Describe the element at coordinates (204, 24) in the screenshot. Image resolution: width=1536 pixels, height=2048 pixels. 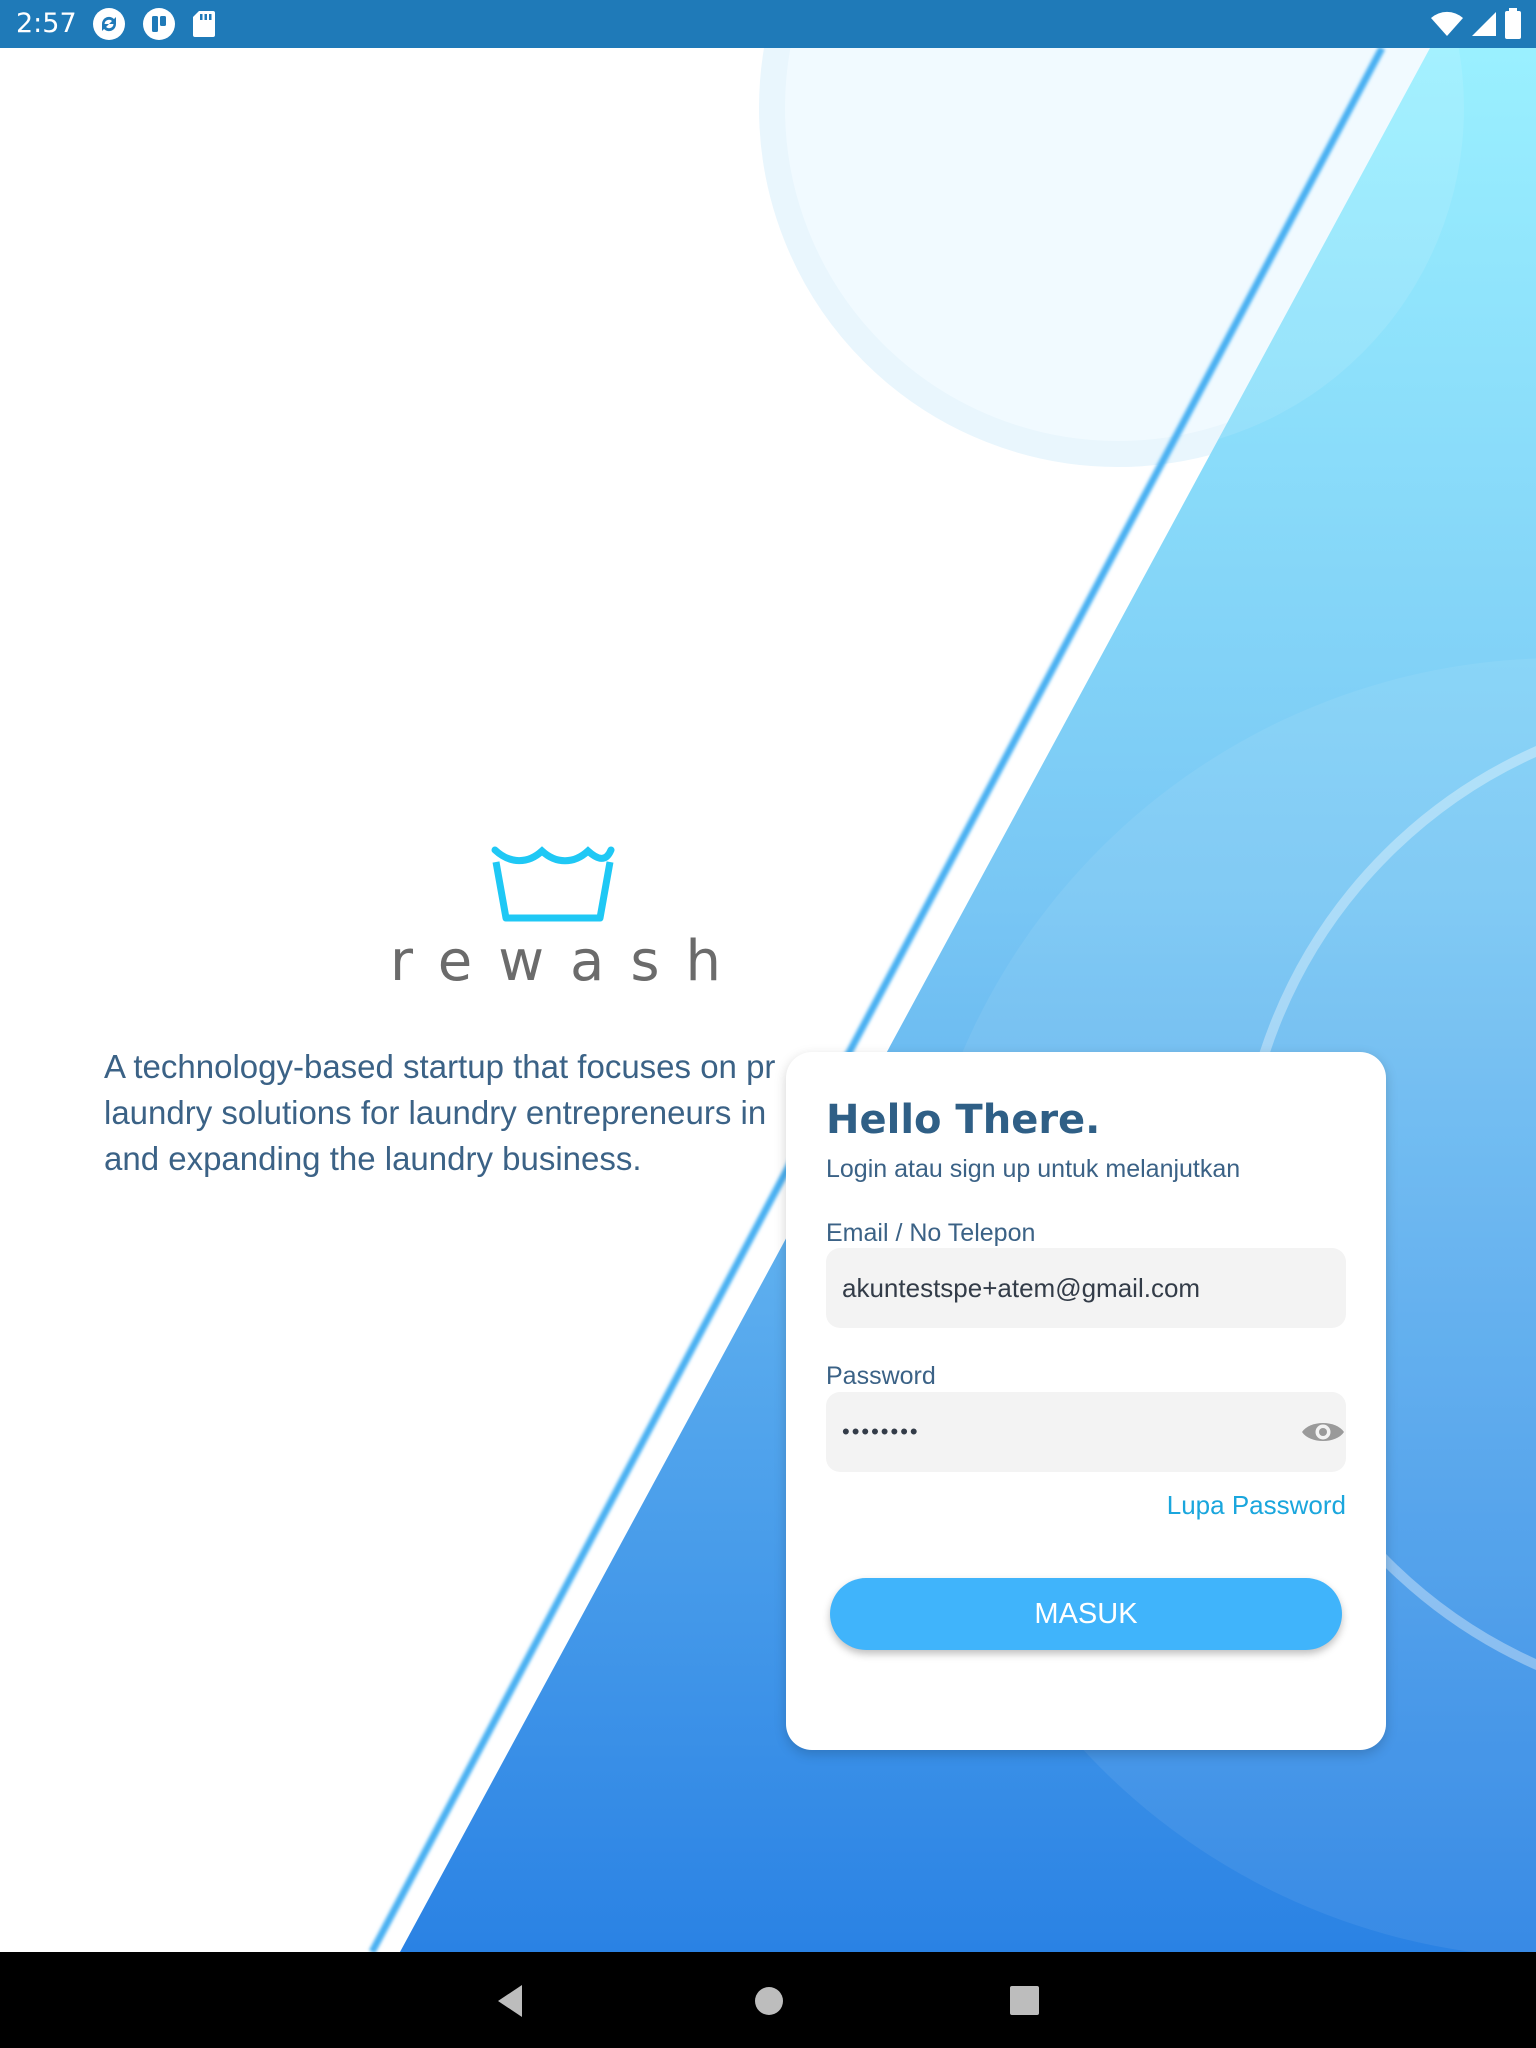
I see `sd-card-icon` at that location.